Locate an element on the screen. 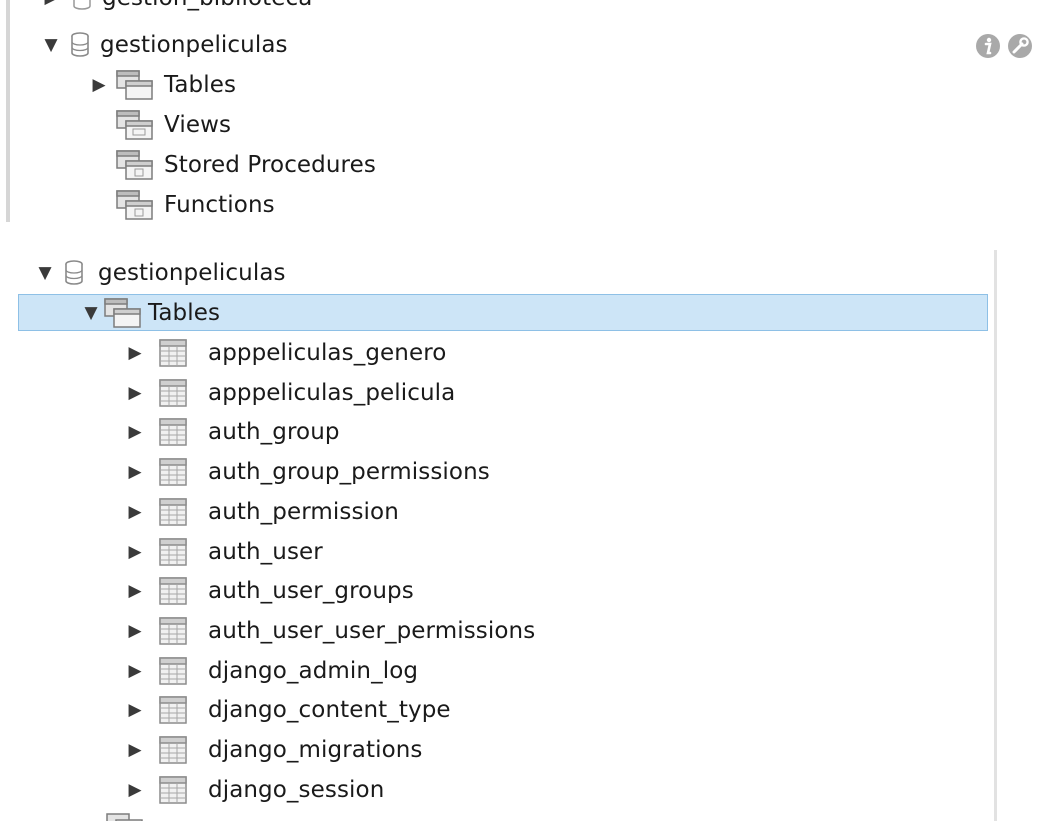 The height and width of the screenshot is (821, 1039). table-row: ▶ auth_group_permissions is located at coordinates (307, 472).